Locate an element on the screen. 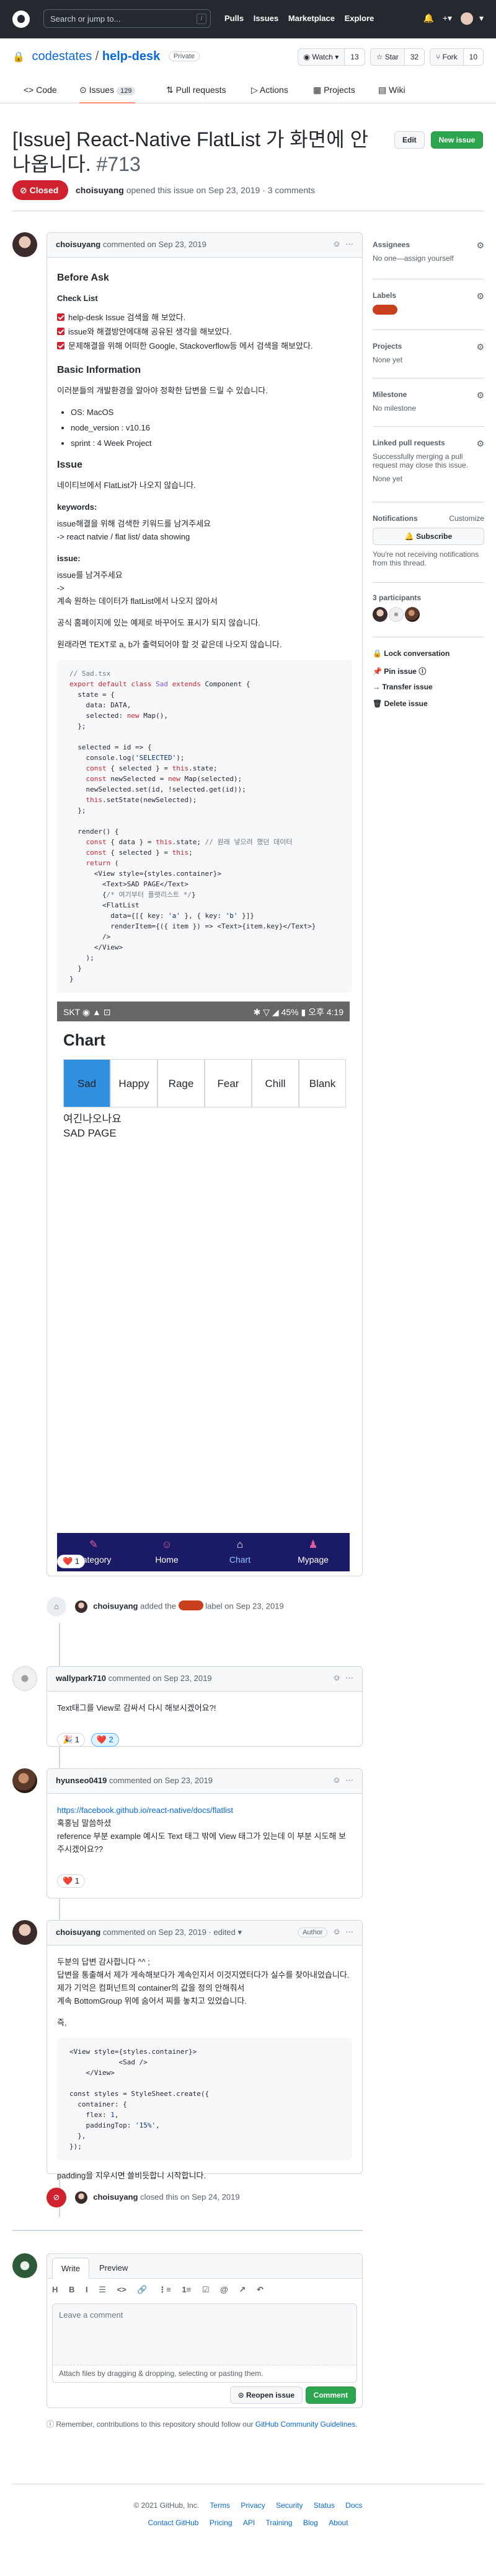 This screenshot has width=496, height=2576. comment-textarea: Leave a comment is located at coordinates (204, 2334).